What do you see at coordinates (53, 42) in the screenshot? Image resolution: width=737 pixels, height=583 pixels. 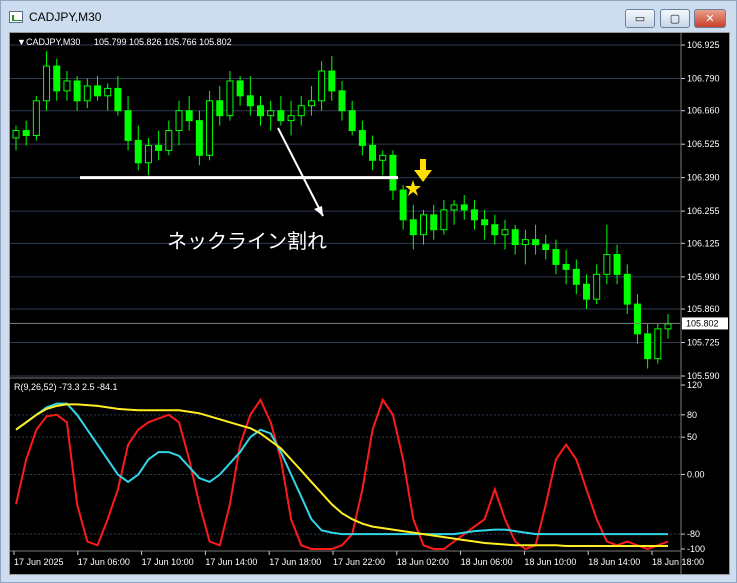 I see `symbol-label: CADJPY,M30` at bounding box center [53, 42].